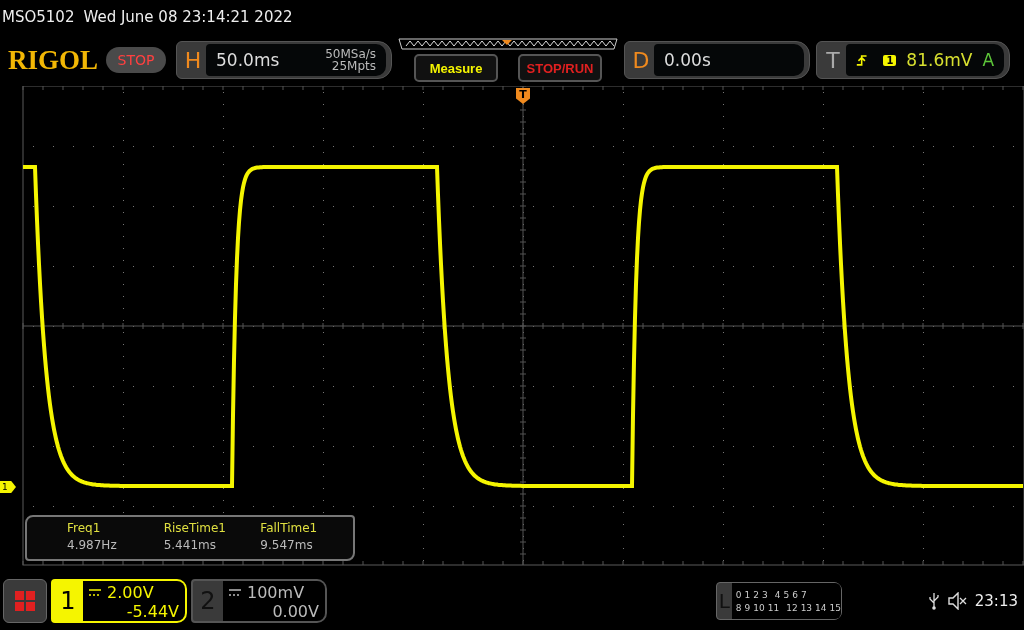  Describe the element at coordinates (289, 528) in the screenshot. I see `measurement-name: FallTime1` at that location.